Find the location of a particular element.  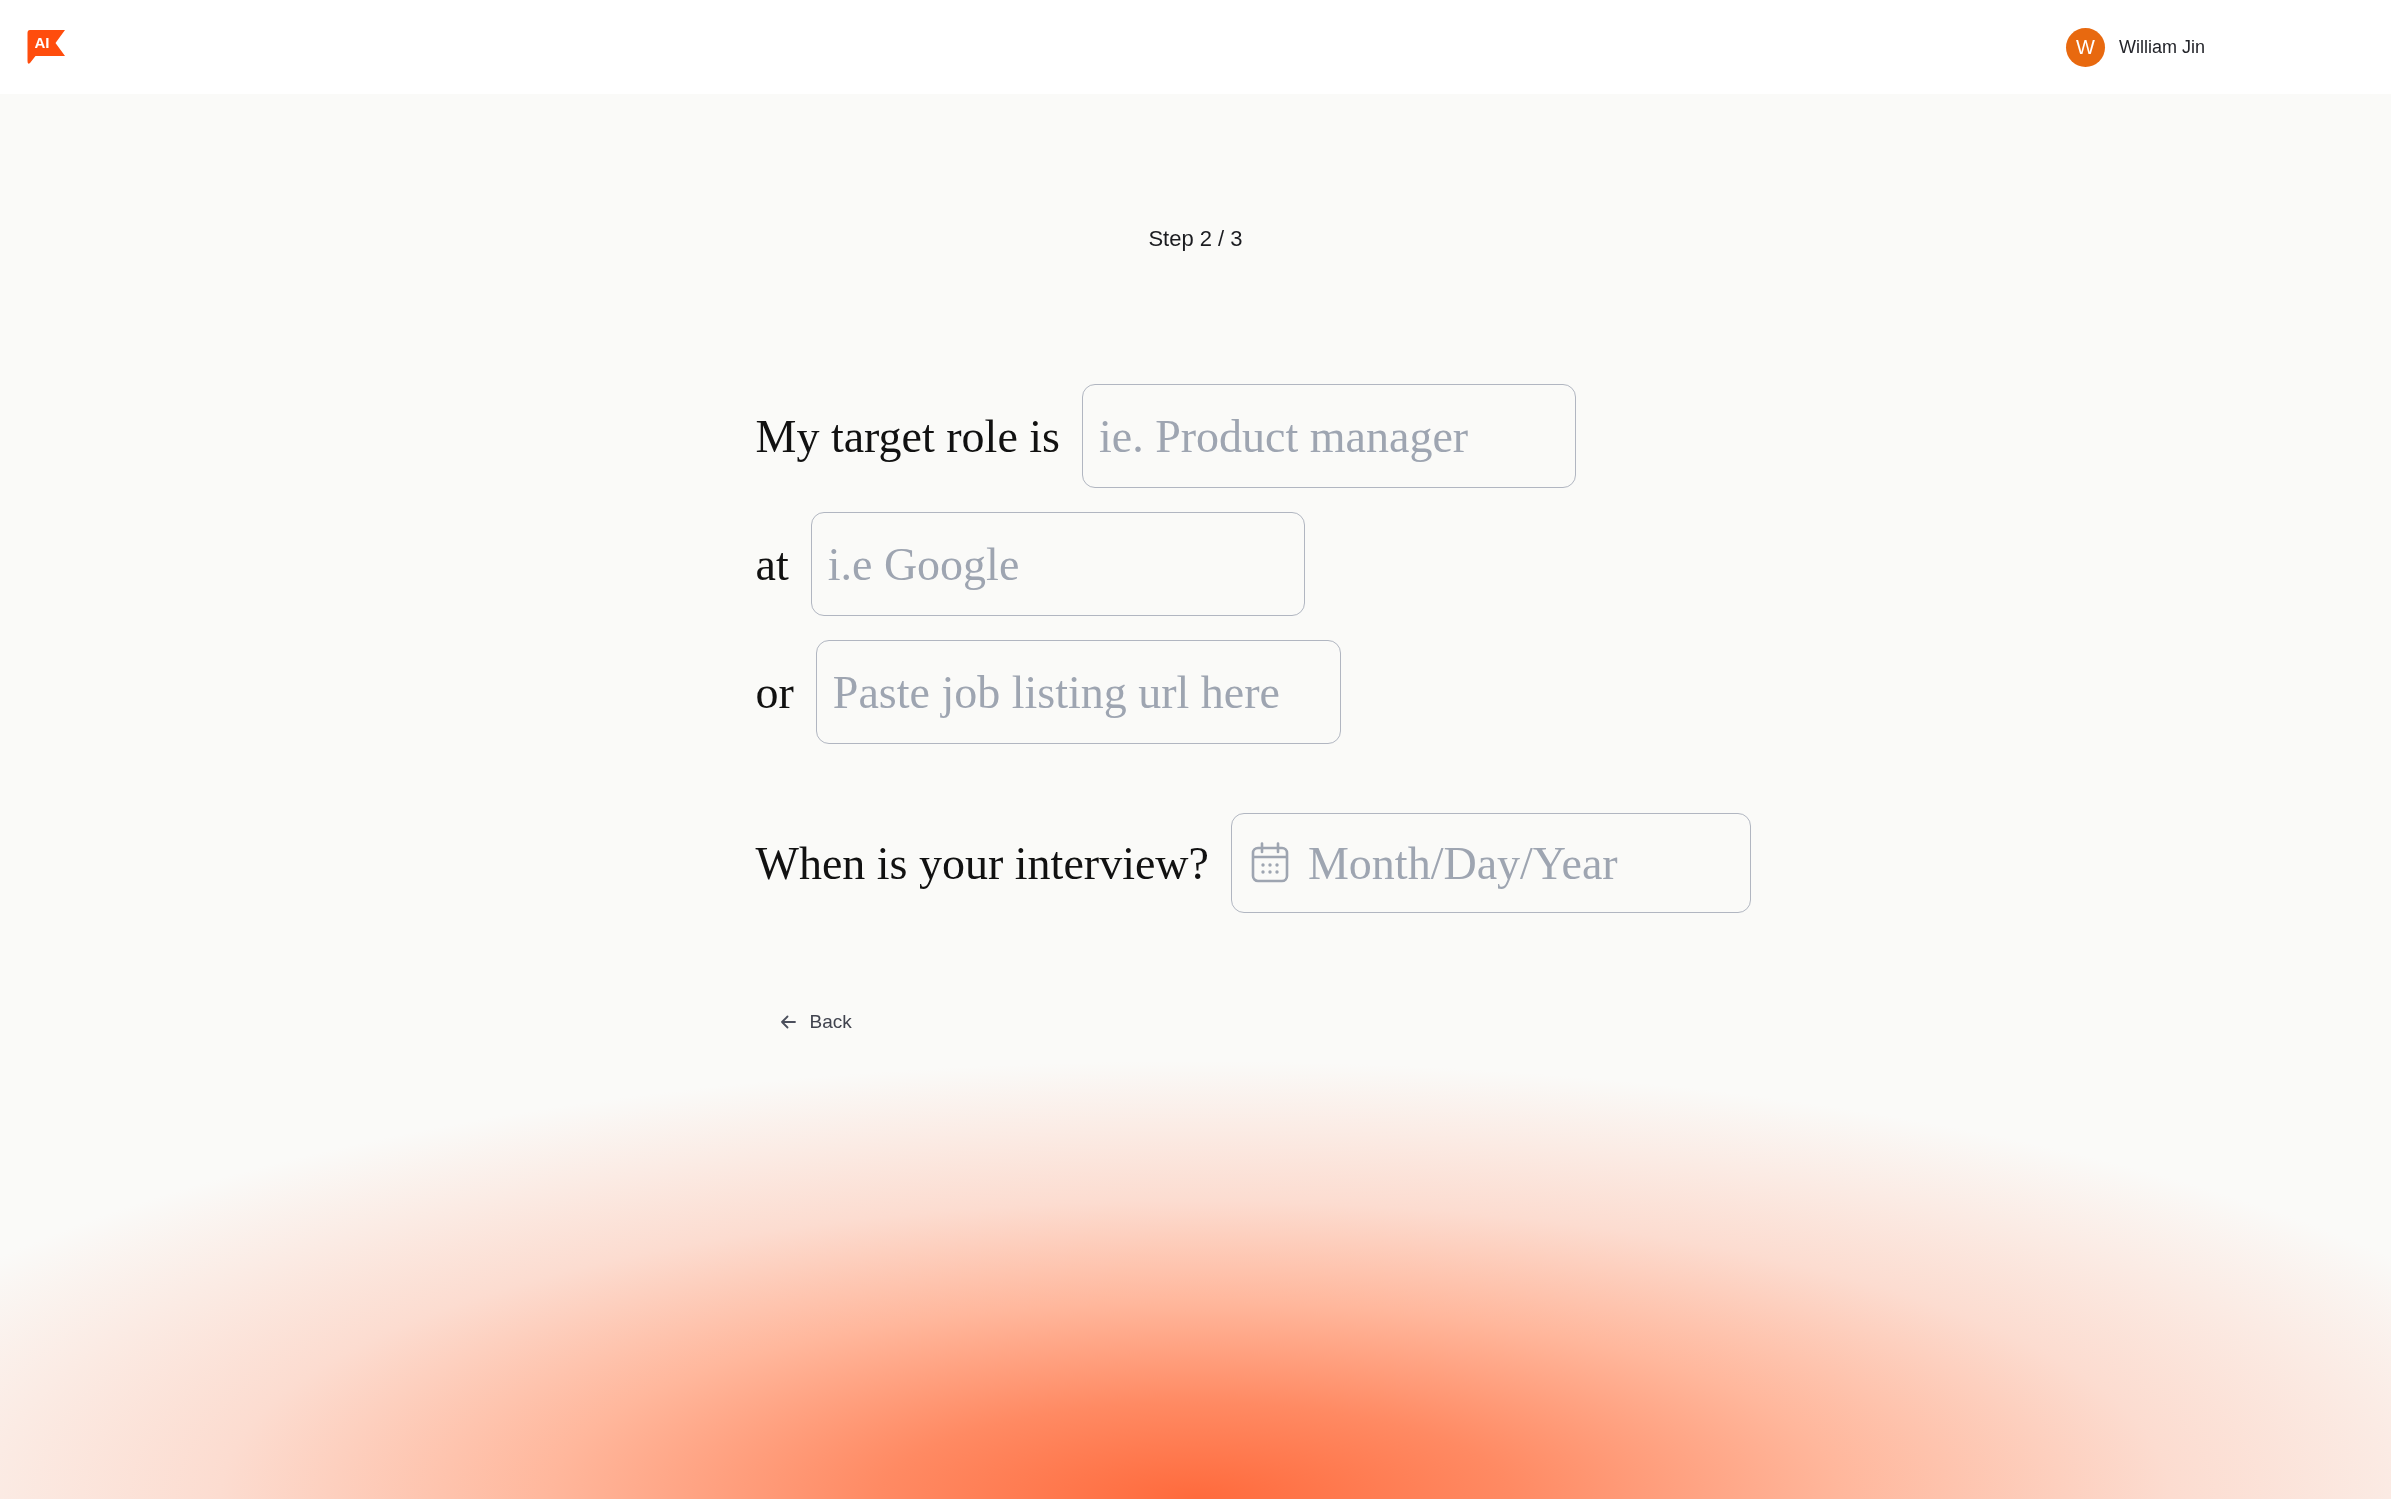

back-button: Back is located at coordinates (815, 1022).